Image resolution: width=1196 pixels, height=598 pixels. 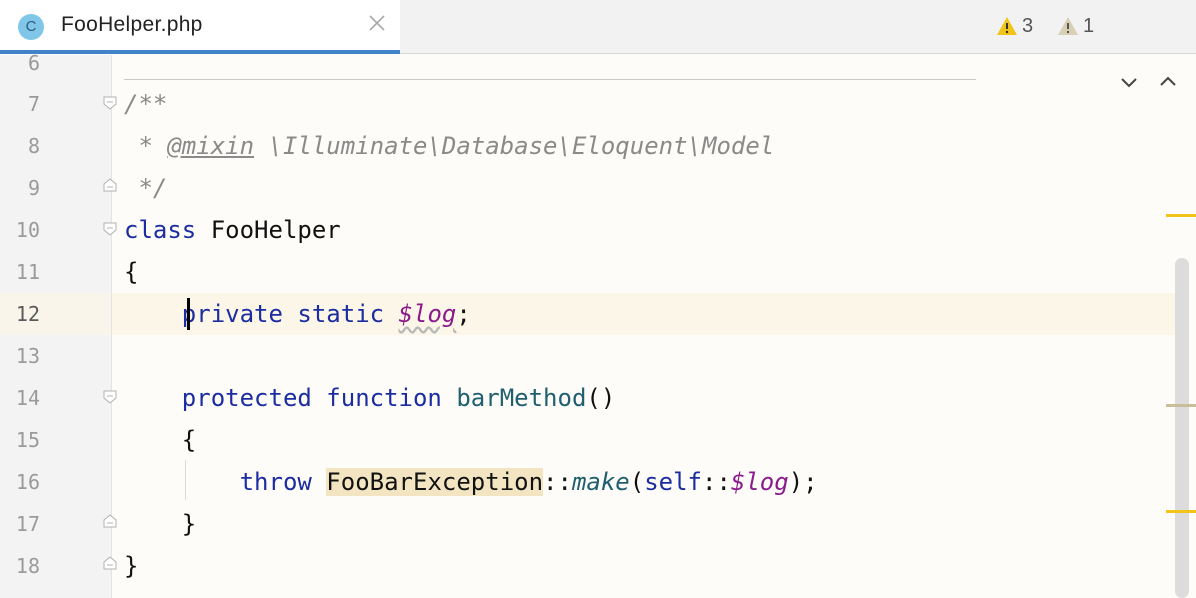 I want to click on code-line-7: /**, so click(x=145, y=104).